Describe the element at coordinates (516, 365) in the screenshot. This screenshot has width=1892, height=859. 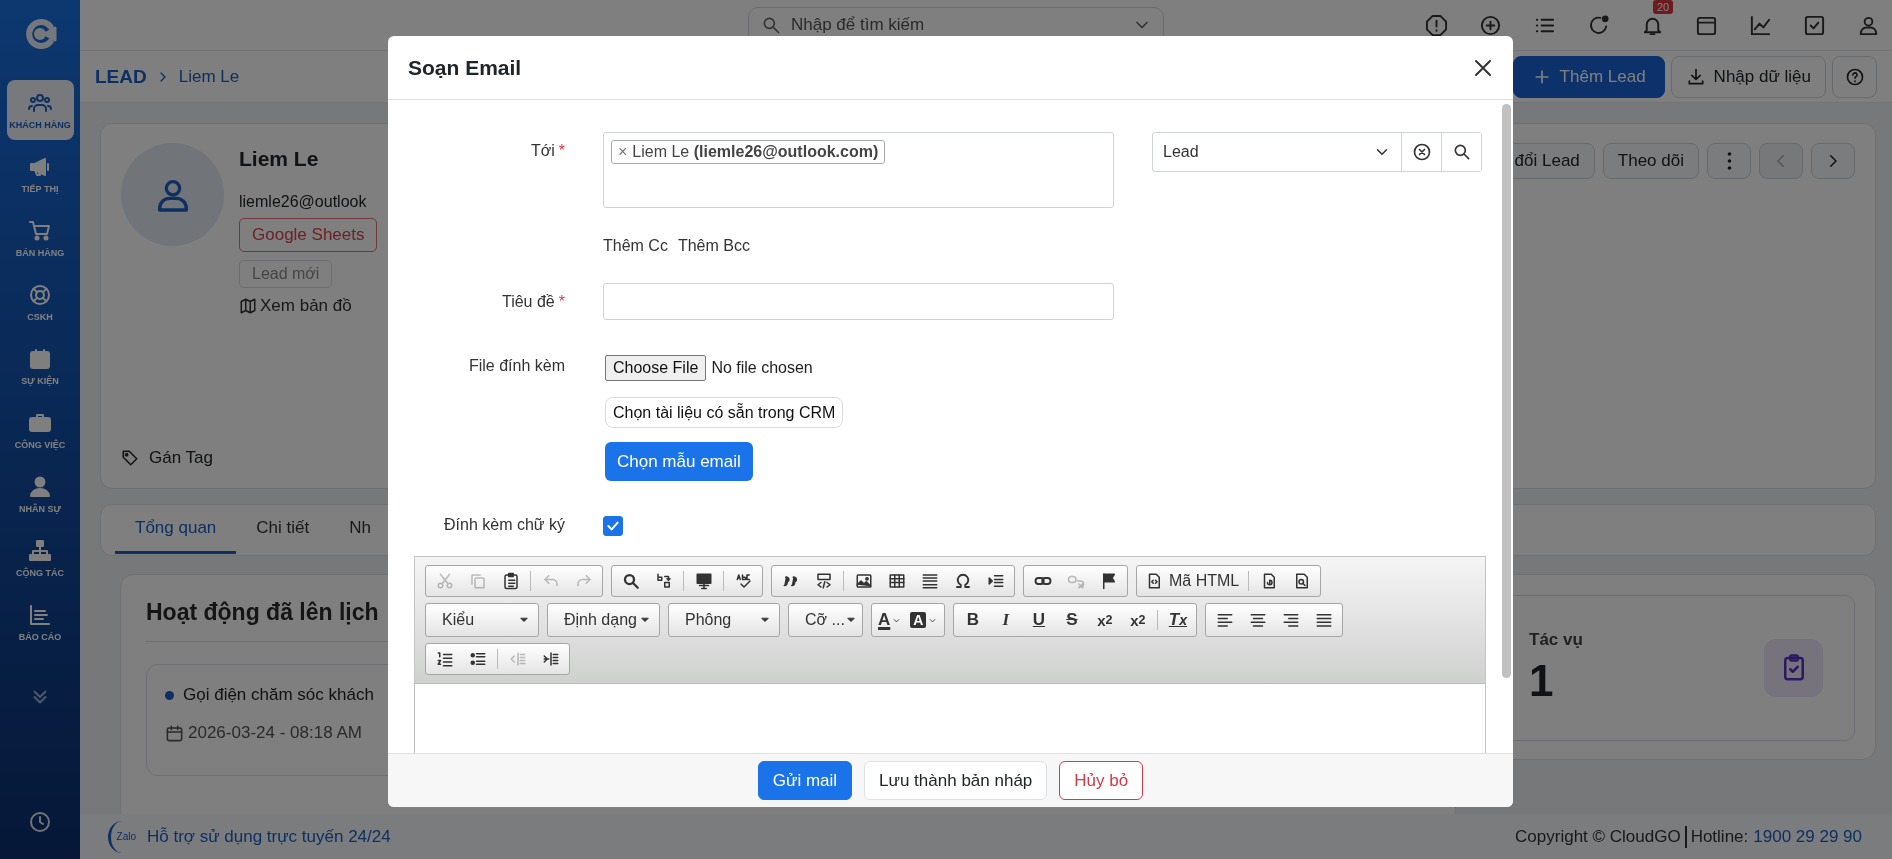
I see `field-label: File đính kèm` at that location.